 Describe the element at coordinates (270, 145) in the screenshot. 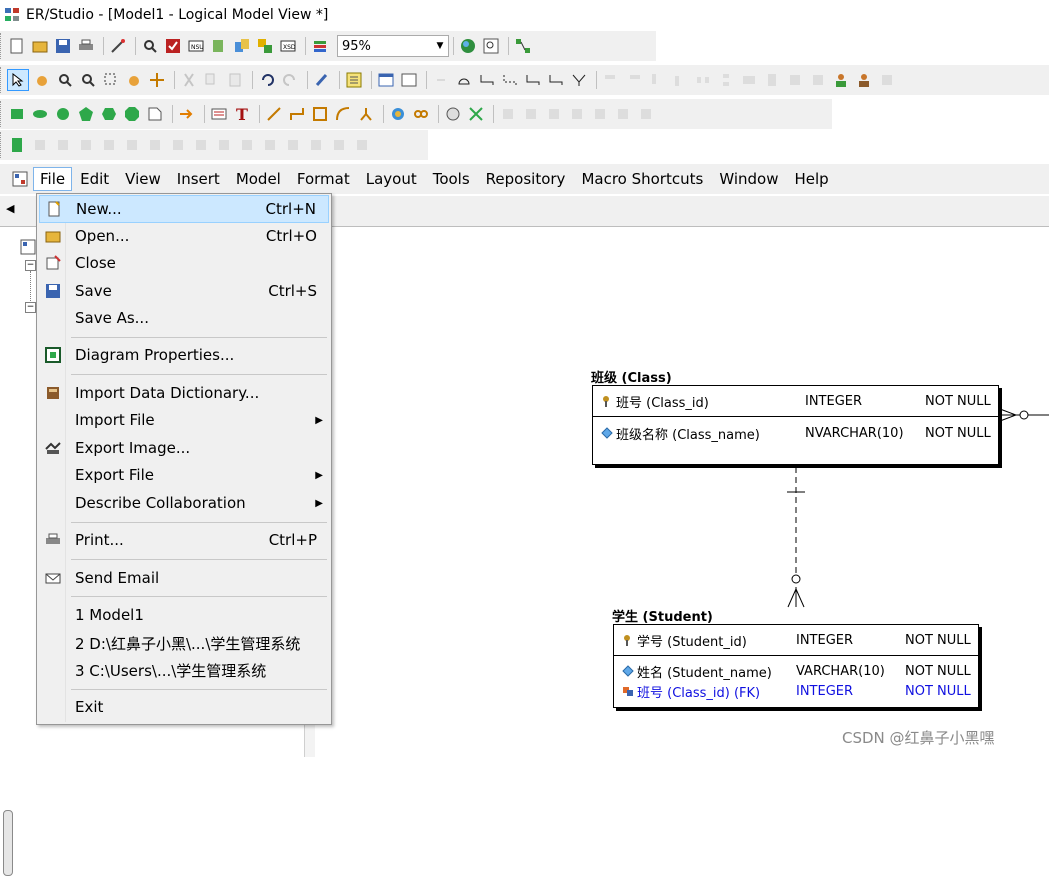

I see `macro-11-icon` at that location.